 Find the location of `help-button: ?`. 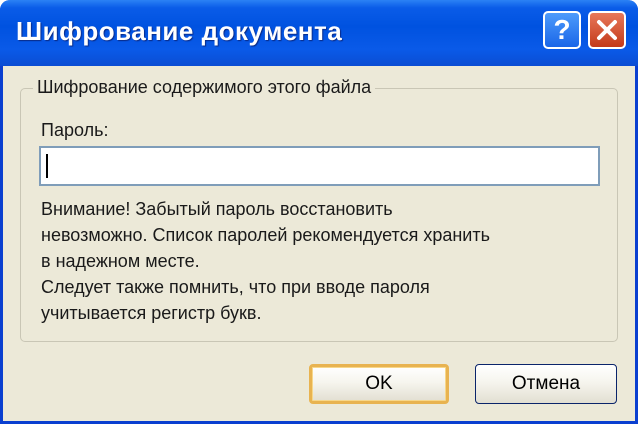

help-button: ? is located at coordinates (562, 30).